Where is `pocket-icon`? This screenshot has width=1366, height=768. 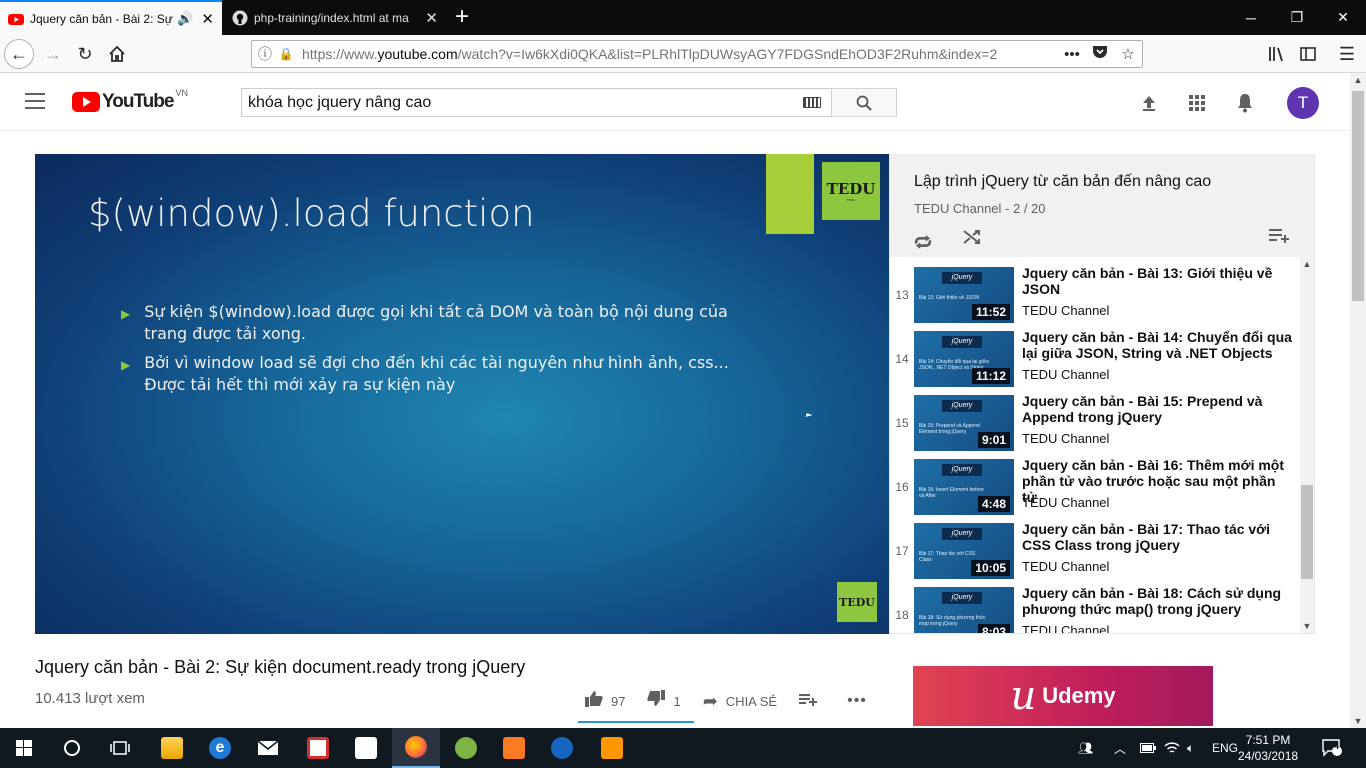
pocket-icon is located at coordinates (1100, 54).